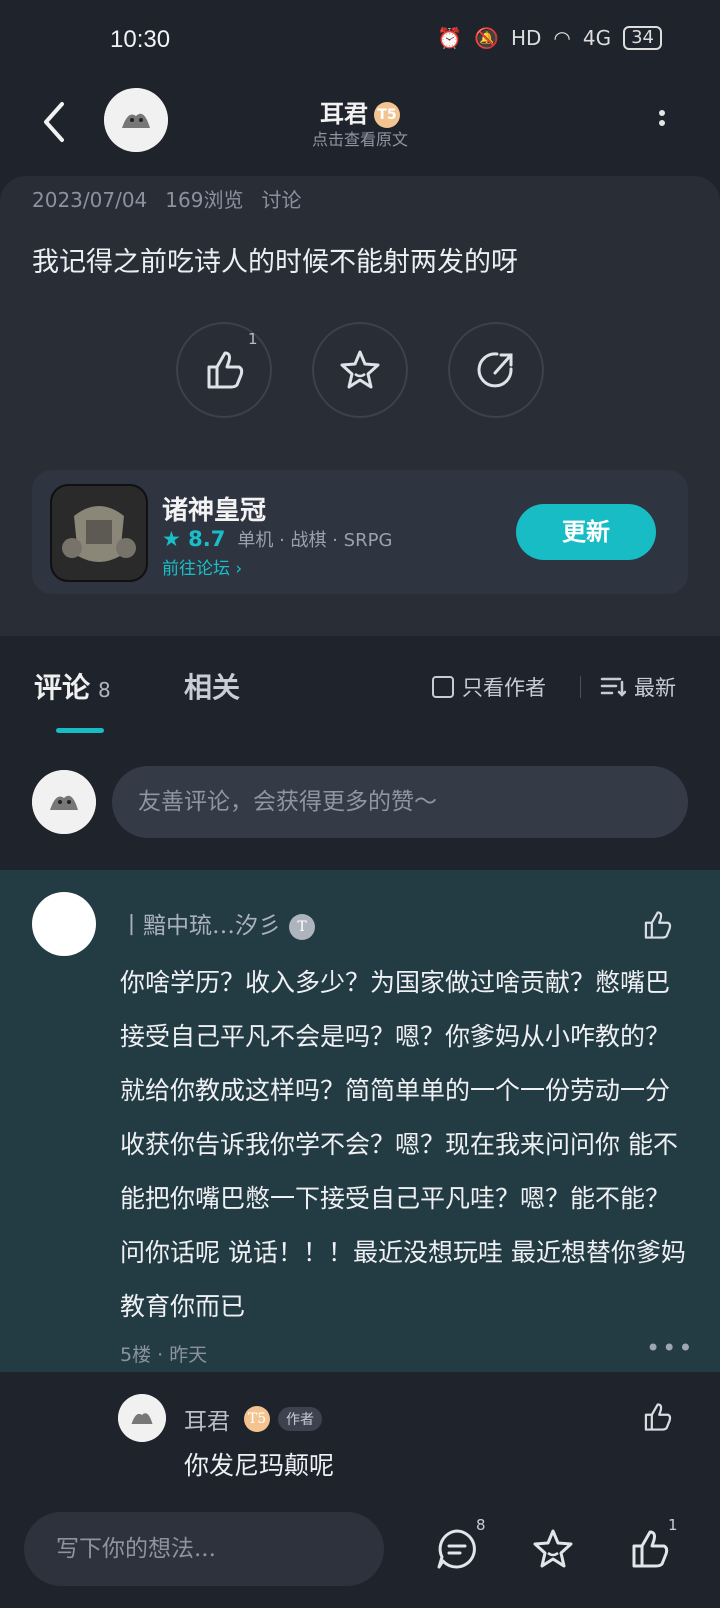 This screenshot has height=1608, width=720. I want to click on game-name: 诸神皇冠, so click(214, 508).